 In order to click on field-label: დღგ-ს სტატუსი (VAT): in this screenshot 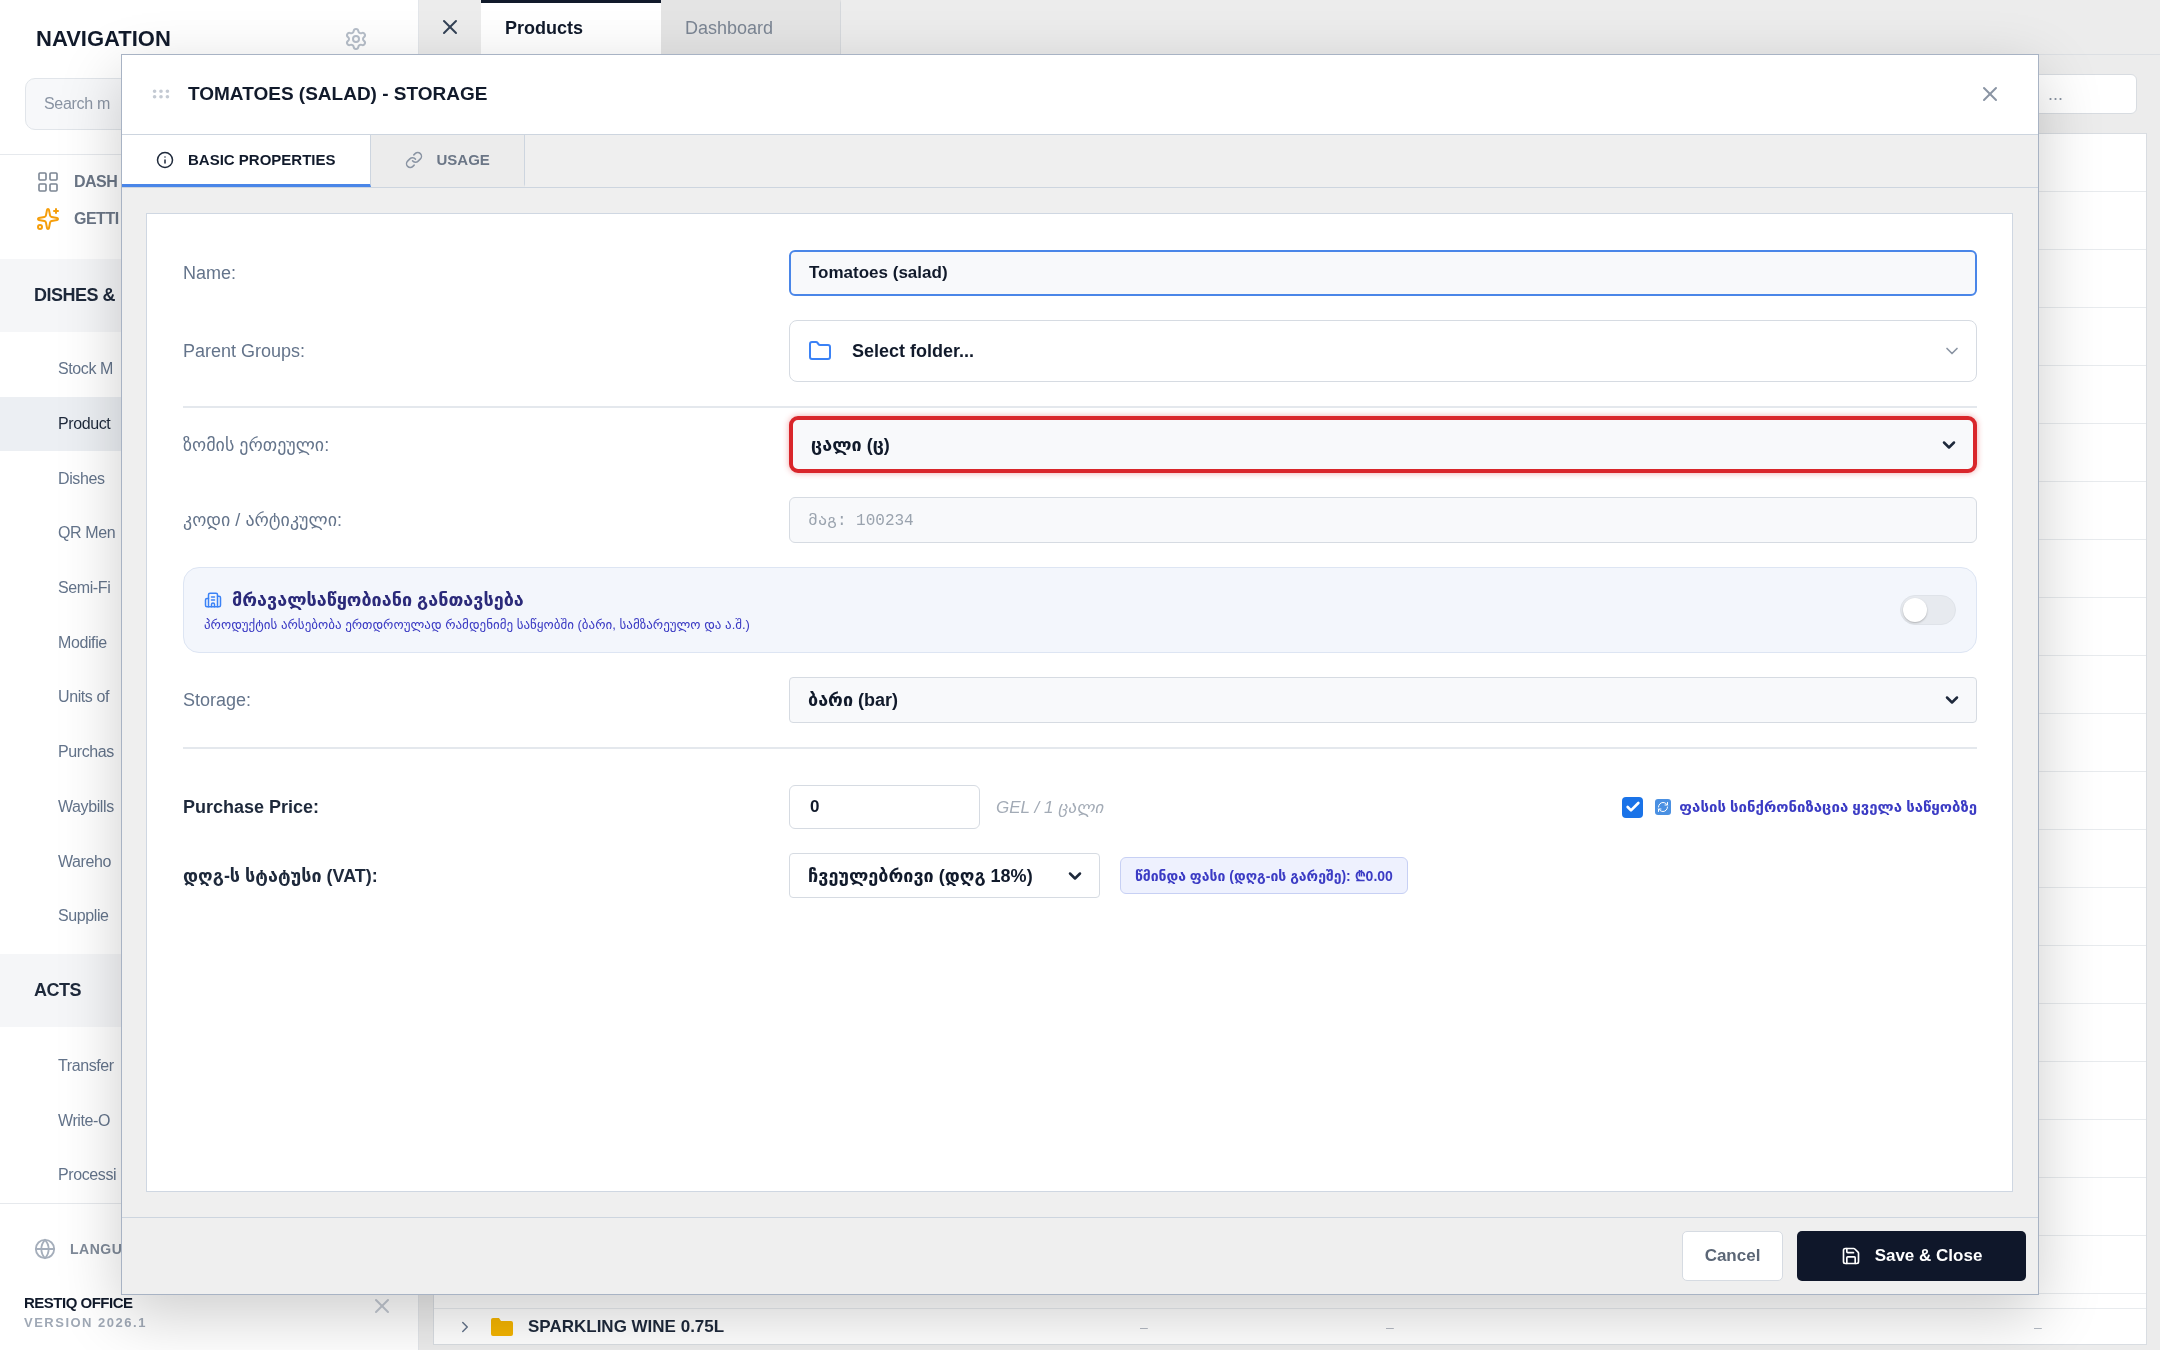, I will do `click(281, 875)`.